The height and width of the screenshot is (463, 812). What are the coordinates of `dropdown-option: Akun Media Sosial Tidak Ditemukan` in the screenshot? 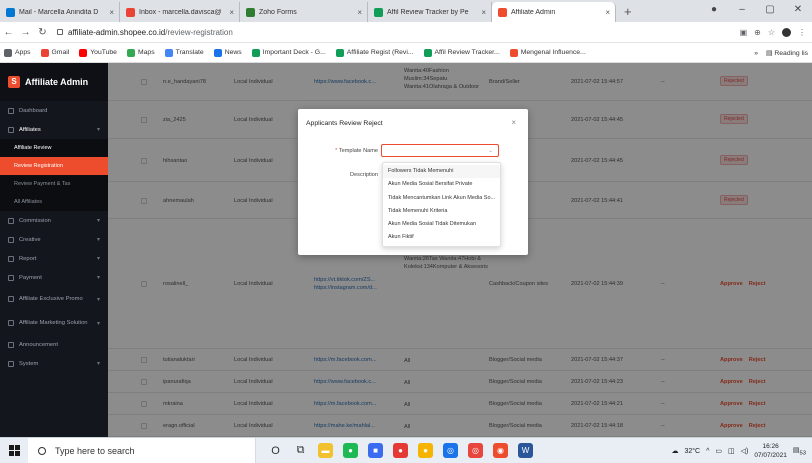 It's located at (441, 224).